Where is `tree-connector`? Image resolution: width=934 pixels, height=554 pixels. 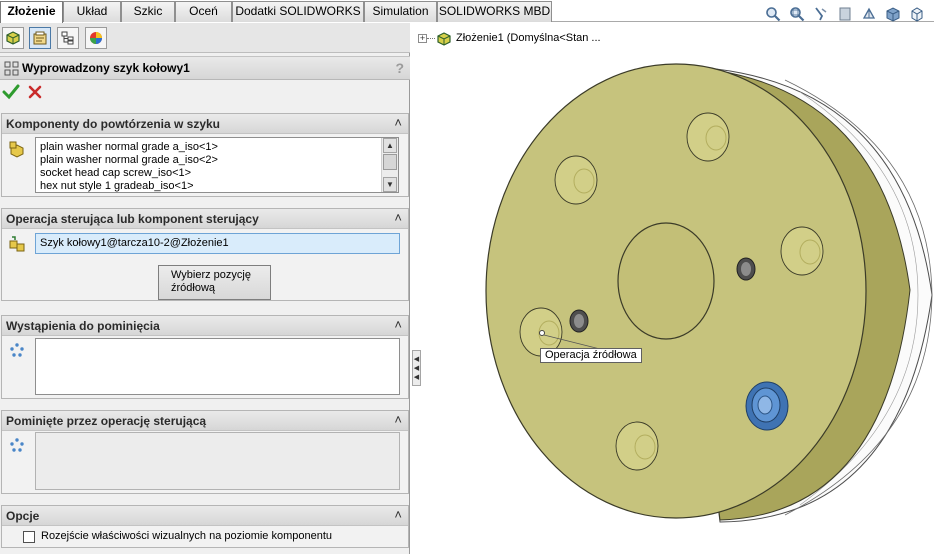
tree-connector is located at coordinates (431, 38).